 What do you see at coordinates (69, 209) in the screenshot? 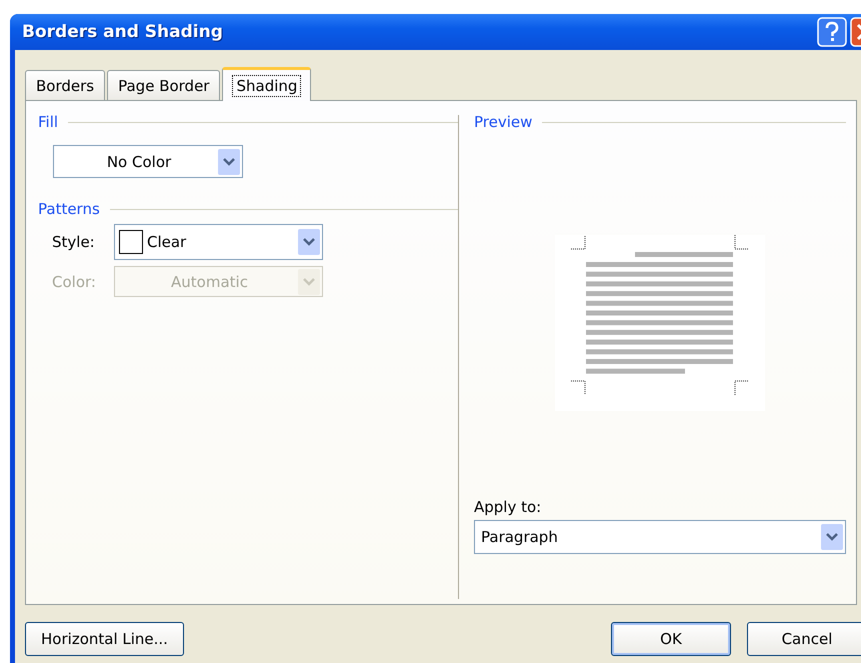
I see `section-heading: Patterns` at bounding box center [69, 209].